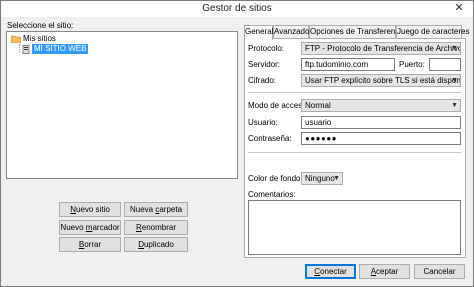 The height and width of the screenshot is (287, 474). Describe the element at coordinates (433, 32) in the screenshot. I see `tab-charset: Juego de caracteres` at that location.